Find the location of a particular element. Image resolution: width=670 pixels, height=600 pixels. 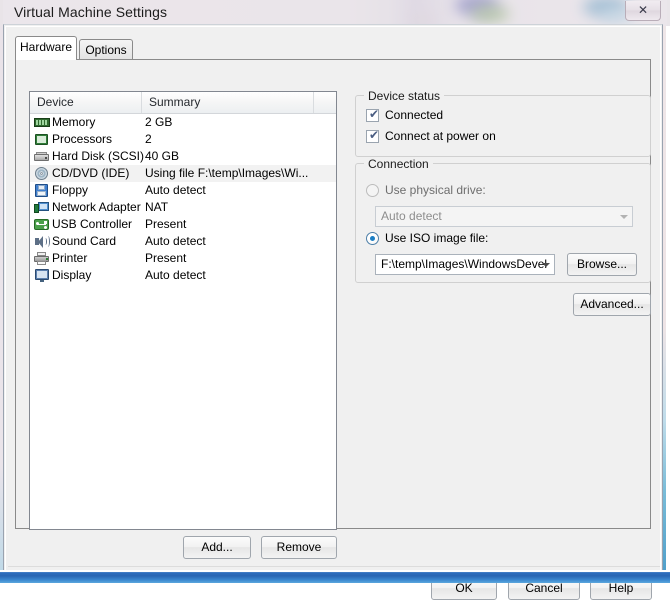

iso-image-file-combo: F:\temp\Images\WindowsDevel is located at coordinates (465, 264).